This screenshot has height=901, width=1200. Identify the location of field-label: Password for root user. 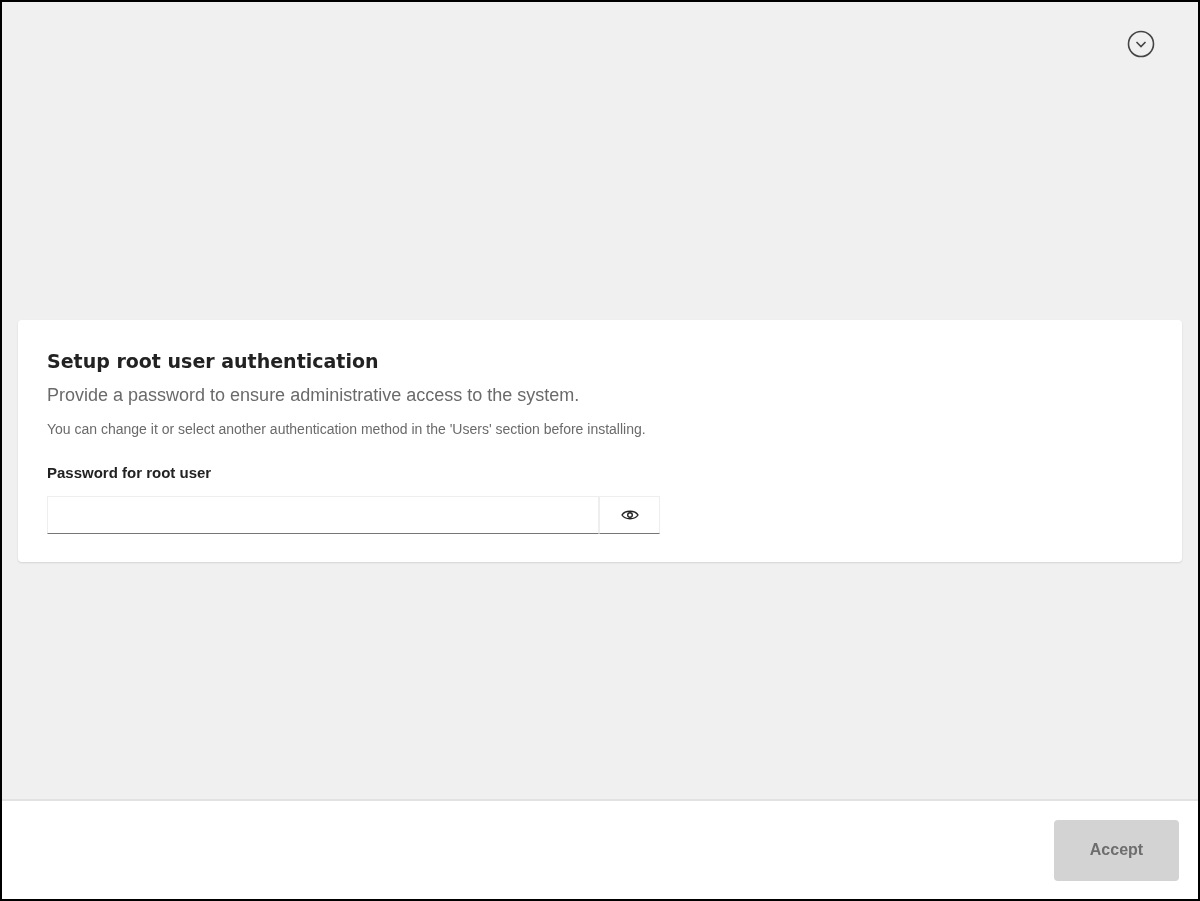
(130, 472).